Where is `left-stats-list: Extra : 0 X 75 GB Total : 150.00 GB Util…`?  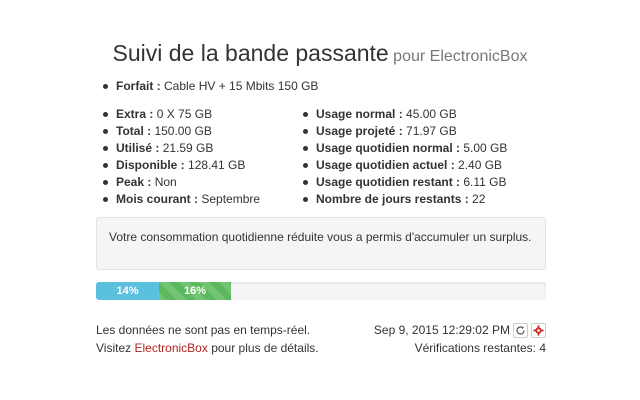
left-stats-list: Extra : 0 X 75 GB Total : 150.00 GB Util… is located at coordinates (178, 157).